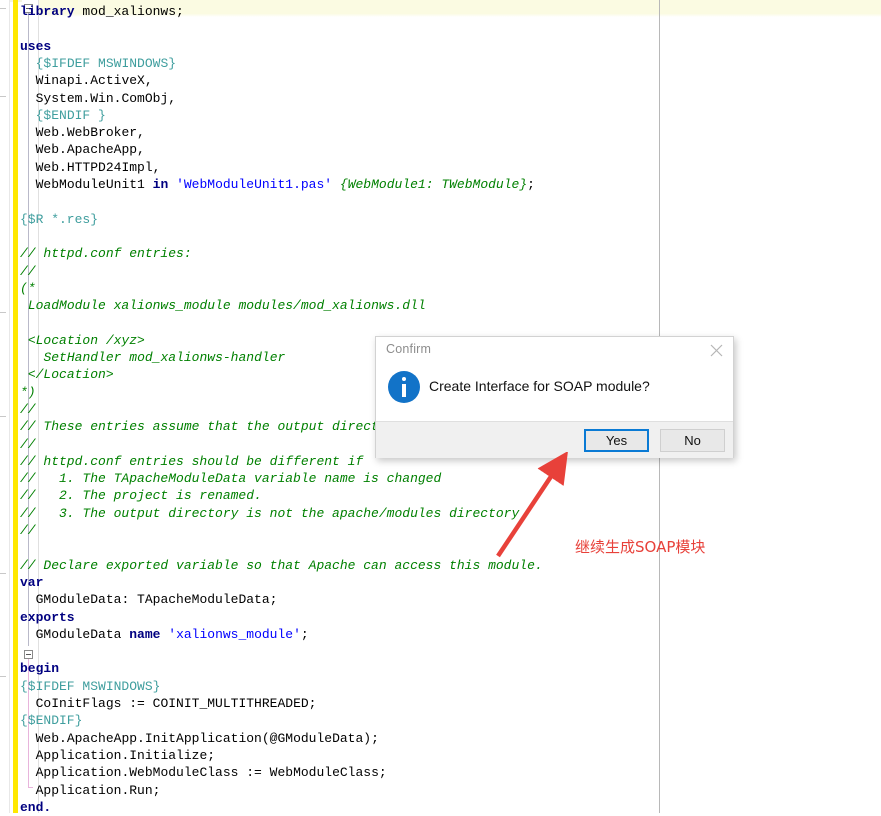 This screenshot has width=881, height=816. I want to click on dialog-footer: Yes No, so click(554, 439).